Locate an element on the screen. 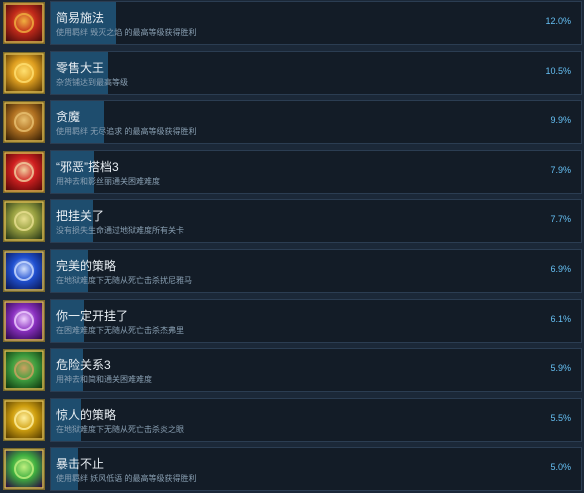 This screenshot has height=493, width=584. achievement-description: 用神去和简和通关困难难度 is located at coordinates (104, 380).